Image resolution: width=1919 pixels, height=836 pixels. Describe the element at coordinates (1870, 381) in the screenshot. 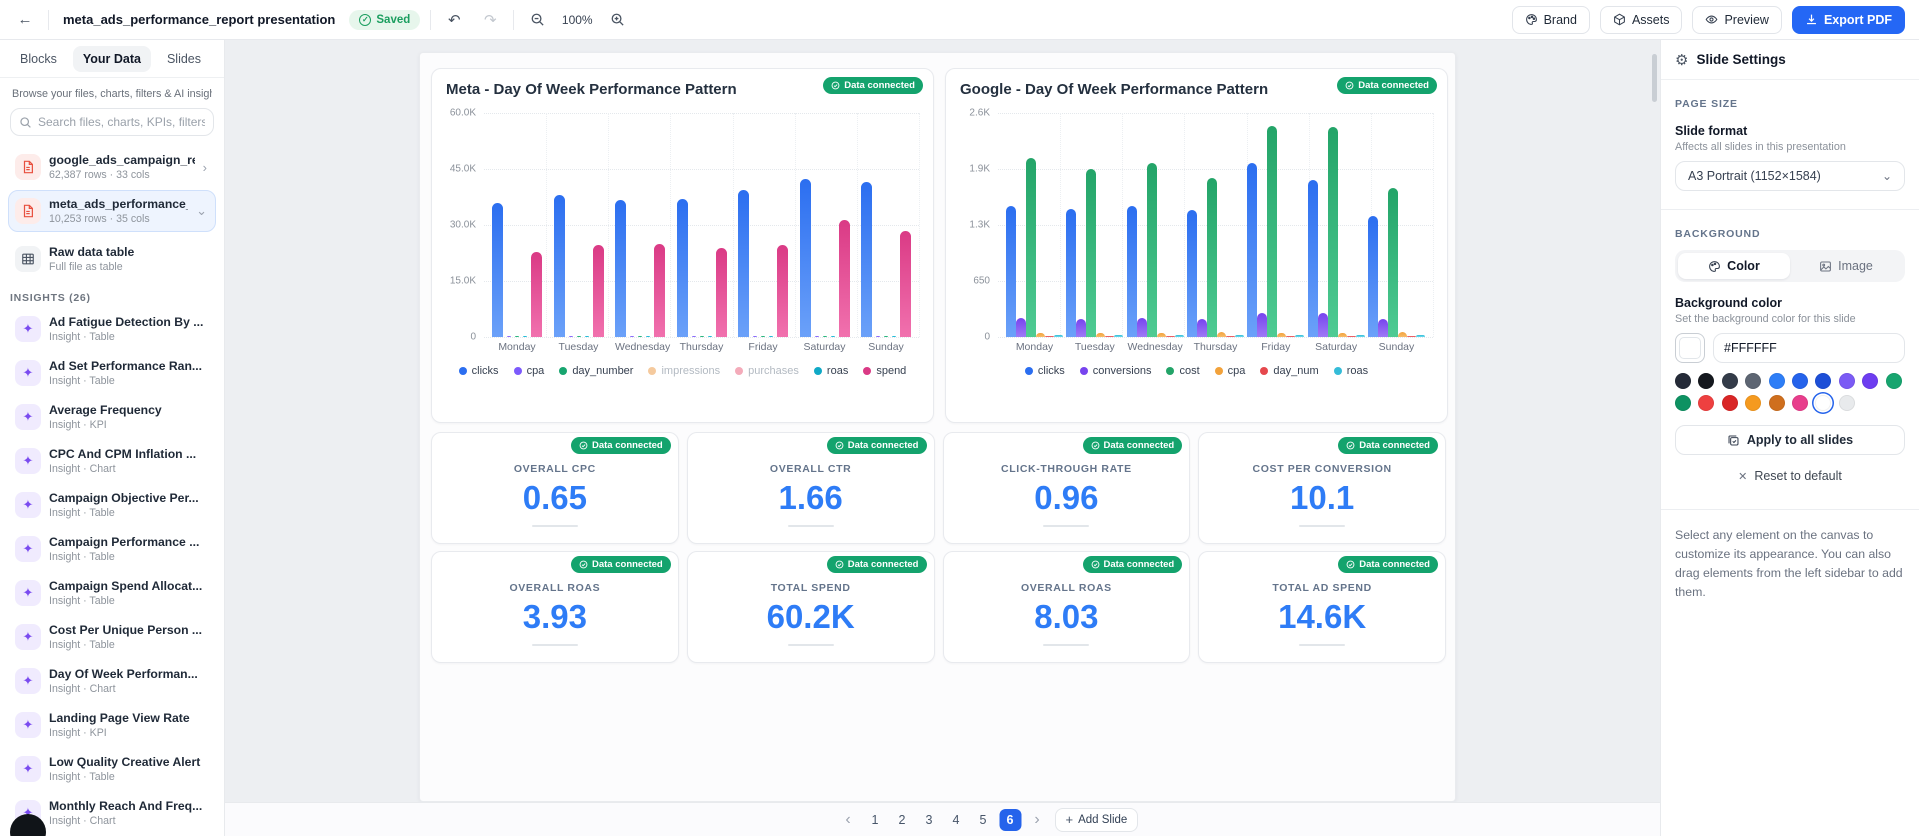

I see `color-swatch-6d3df0` at that location.